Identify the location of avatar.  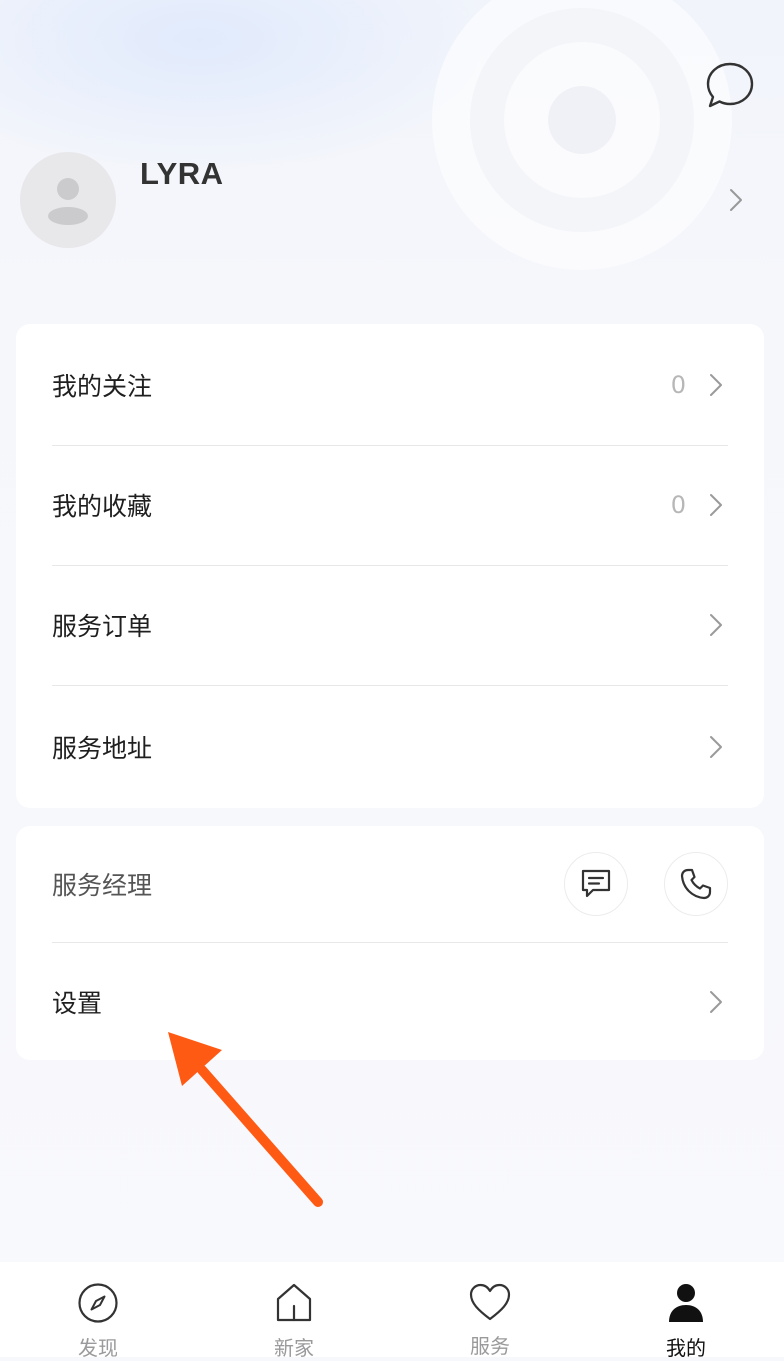
(68, 200).